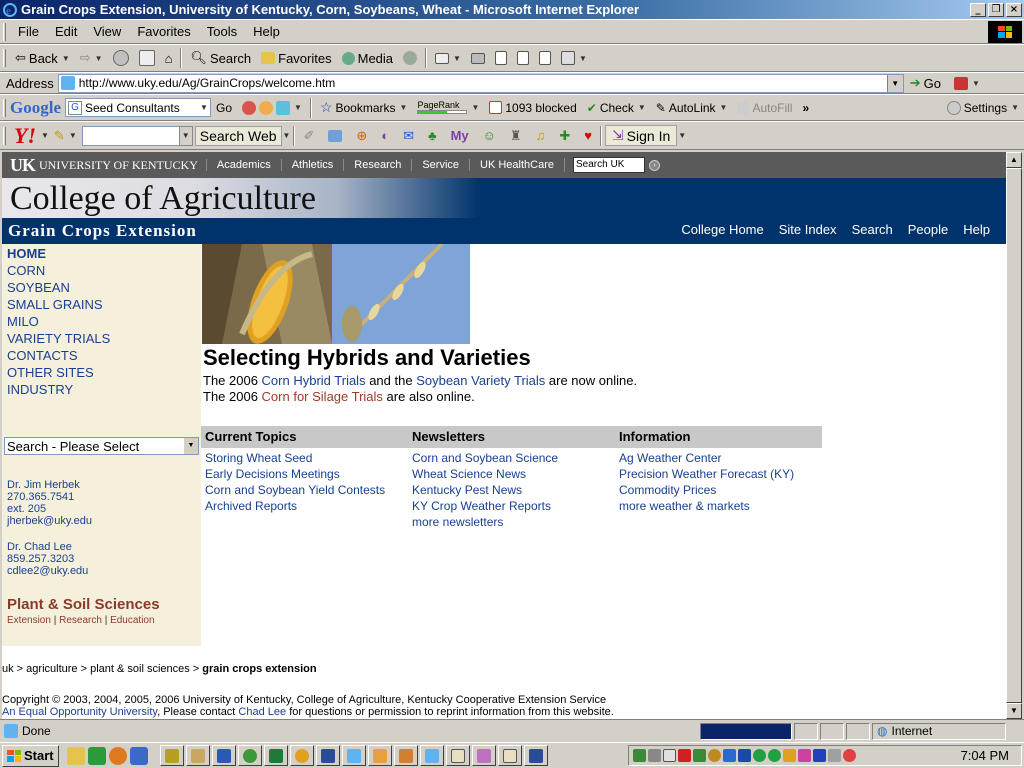  I want to click on address-dropdown-icon: ▼, so click(894, 83).